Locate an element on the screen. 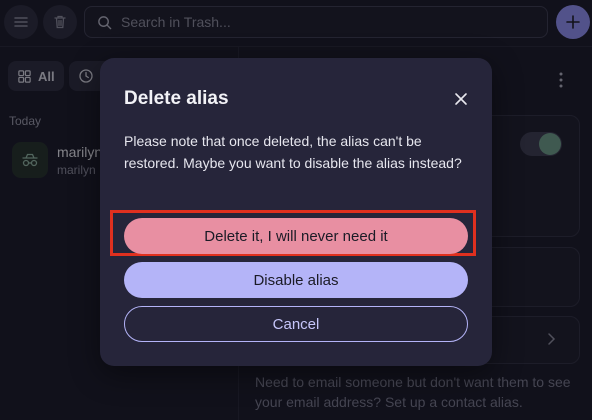  dialog-title: Delete alias is located at coordinates (176, 98).